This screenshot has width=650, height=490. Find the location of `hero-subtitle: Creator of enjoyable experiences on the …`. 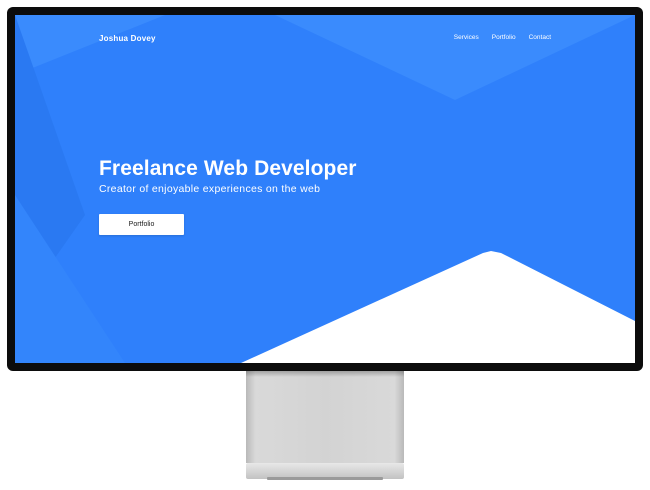

hero-subtitle: Creator of enjoyable experiences on the … is located at coordinates (210, 189).